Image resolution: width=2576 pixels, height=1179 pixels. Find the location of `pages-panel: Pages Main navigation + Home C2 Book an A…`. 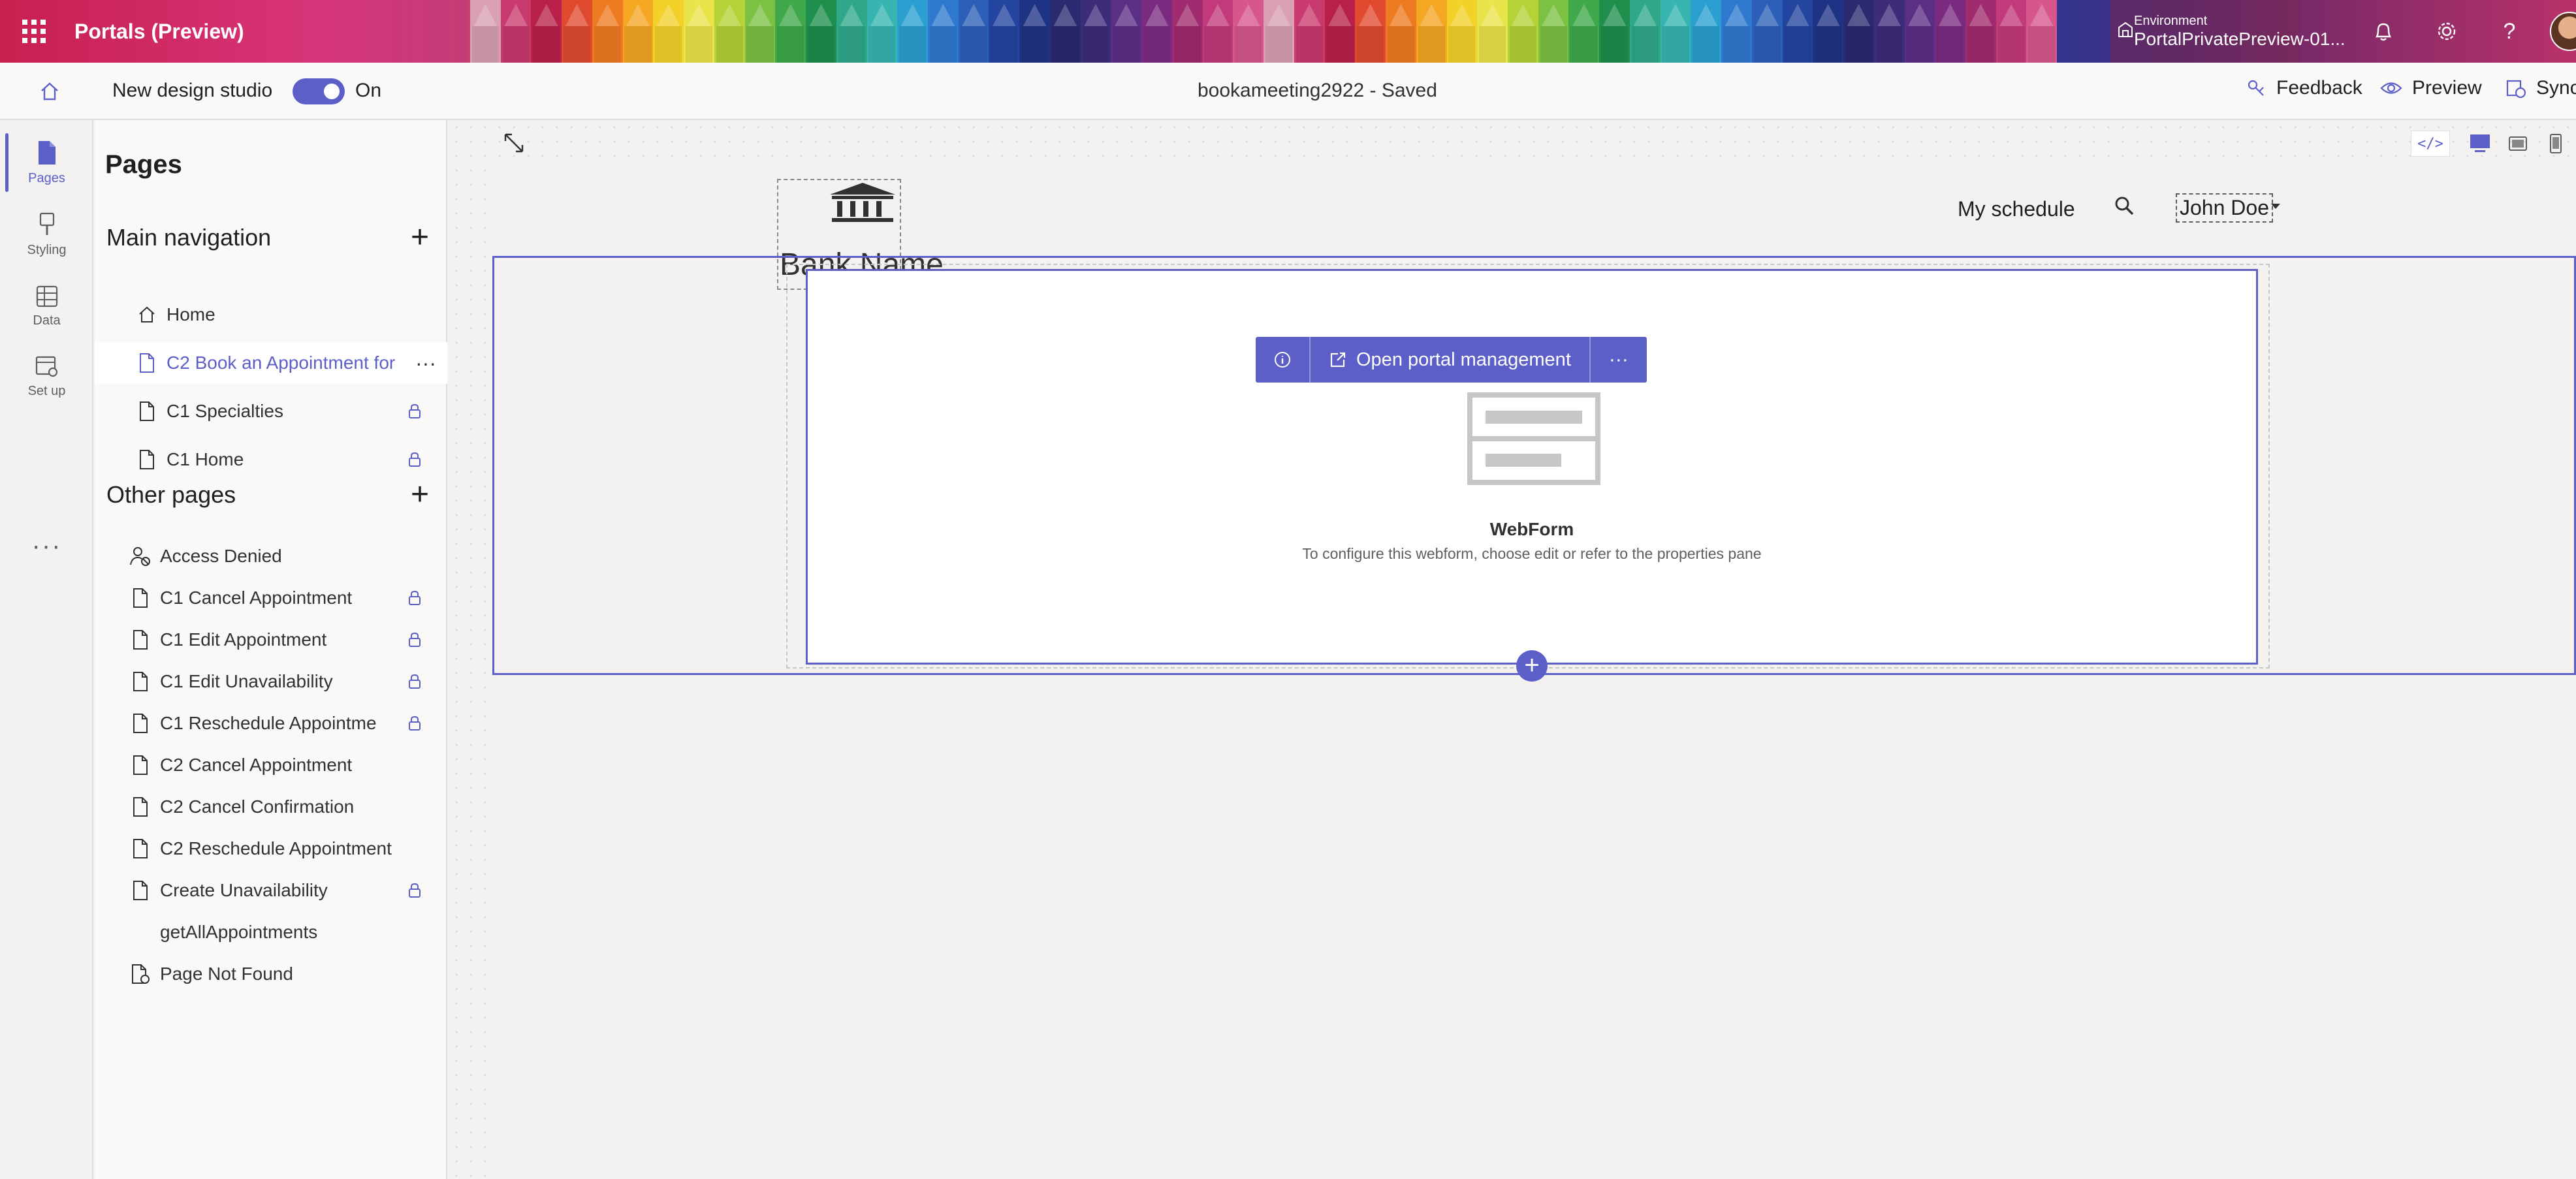

pages-panel: Pages Main navigation + Home C2 Book an A… is located at coordinates (271, 649).